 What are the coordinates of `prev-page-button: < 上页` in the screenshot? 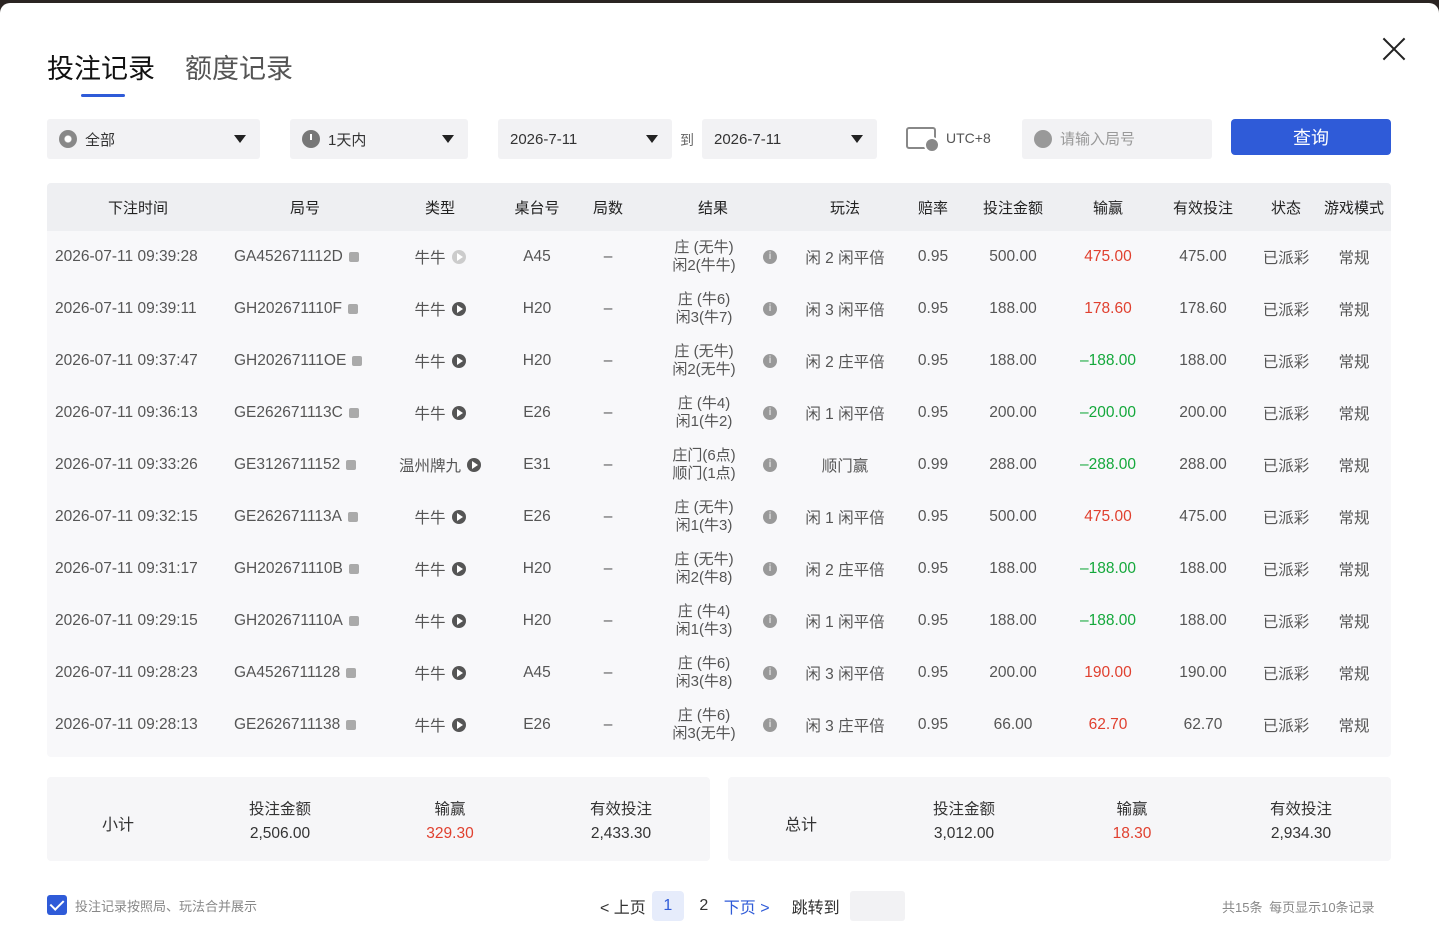 It's located at (623, 906).